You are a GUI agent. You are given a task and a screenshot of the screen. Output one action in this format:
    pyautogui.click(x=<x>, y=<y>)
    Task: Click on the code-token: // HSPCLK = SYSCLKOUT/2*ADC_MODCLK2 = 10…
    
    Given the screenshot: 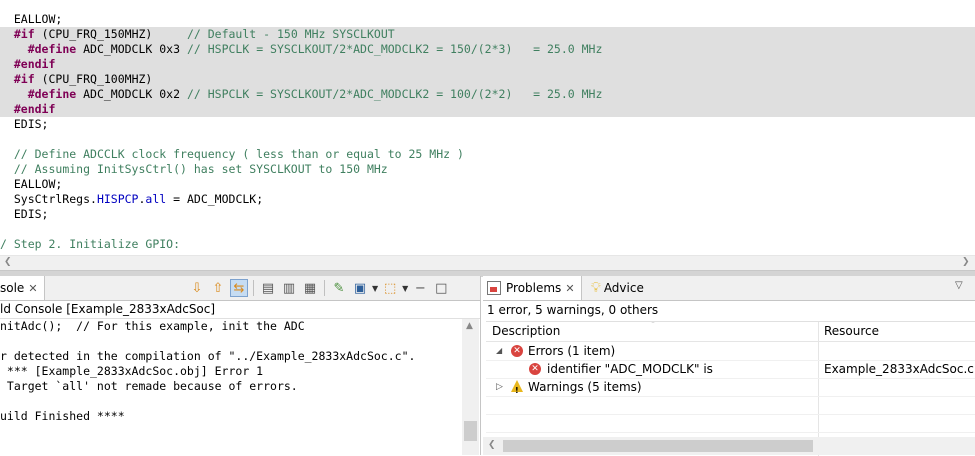 What is the action you would take?
    pyautogui.click(x=394, y=94)
    